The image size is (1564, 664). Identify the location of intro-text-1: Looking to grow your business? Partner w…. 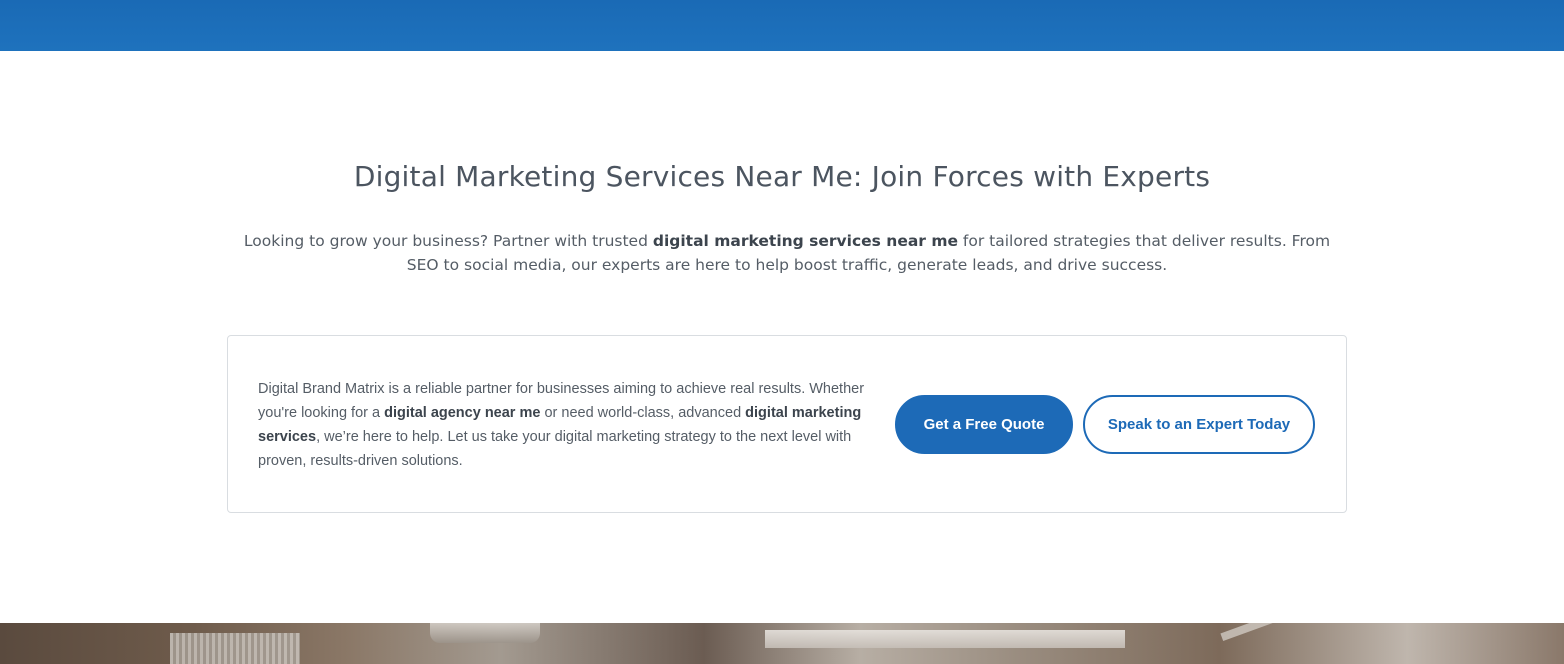
(448, 241).